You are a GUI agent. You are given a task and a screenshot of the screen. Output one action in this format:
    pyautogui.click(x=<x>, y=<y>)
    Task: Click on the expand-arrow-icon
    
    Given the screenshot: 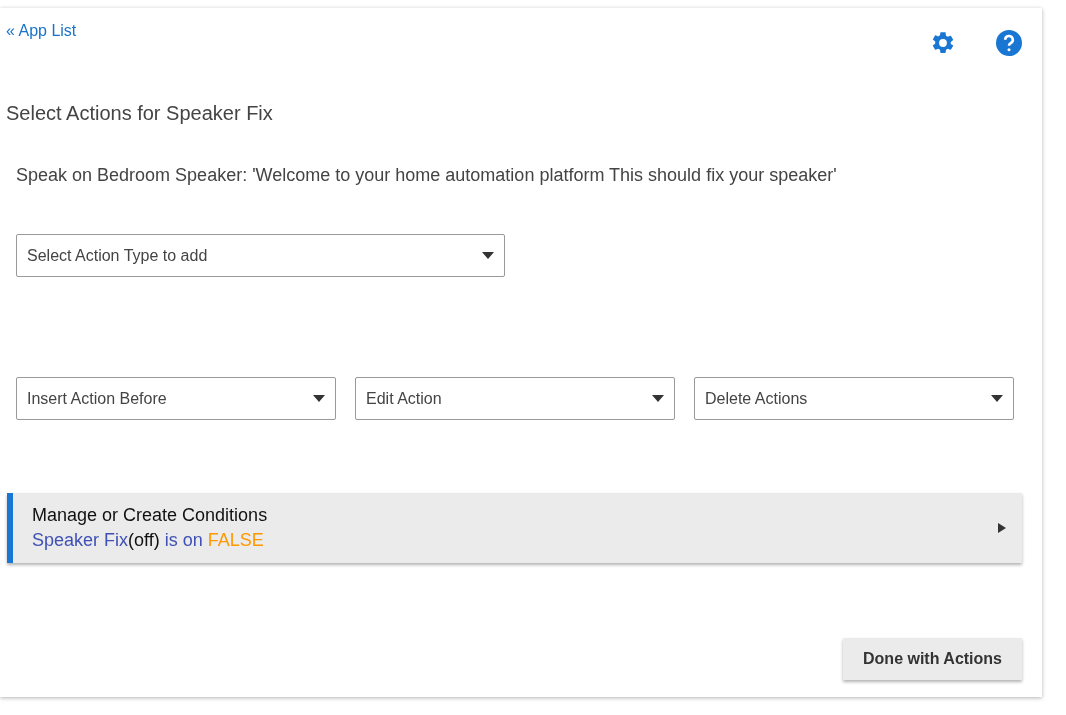 What is the action you would take?
    pyautogui.click(x=1002, y=528)
    